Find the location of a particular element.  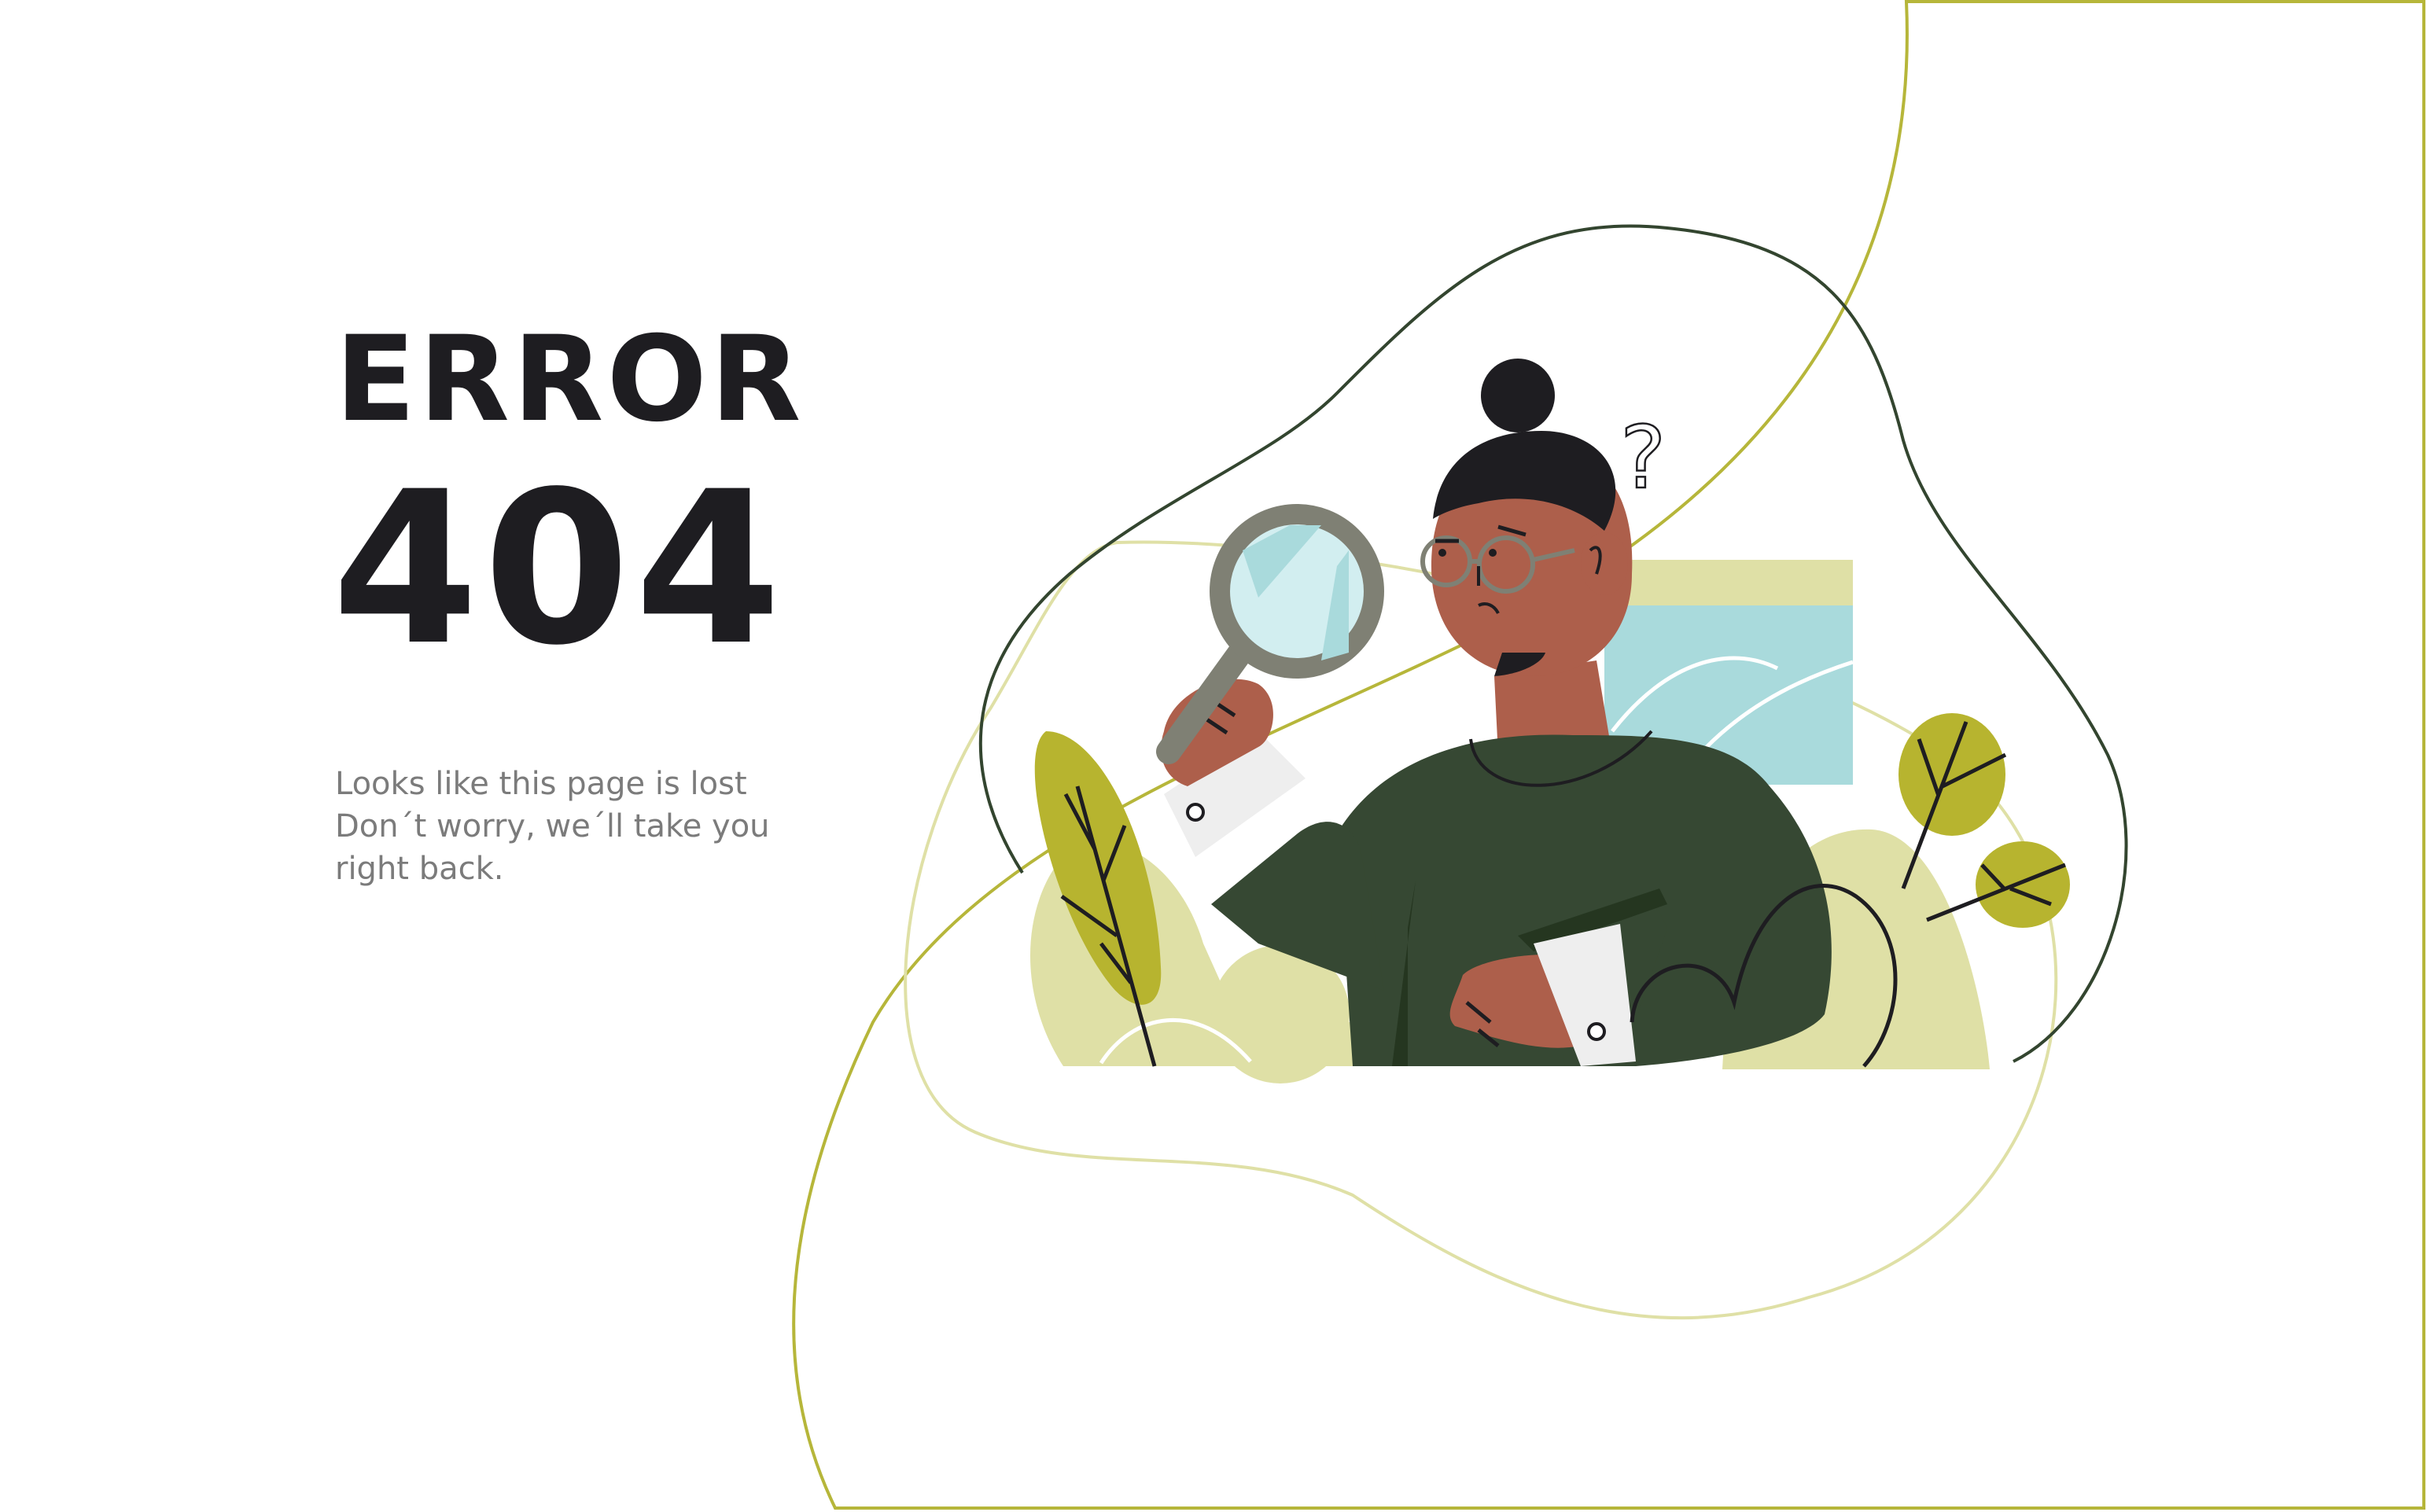

error-title: ERROR is located at coordinates (570, 379).